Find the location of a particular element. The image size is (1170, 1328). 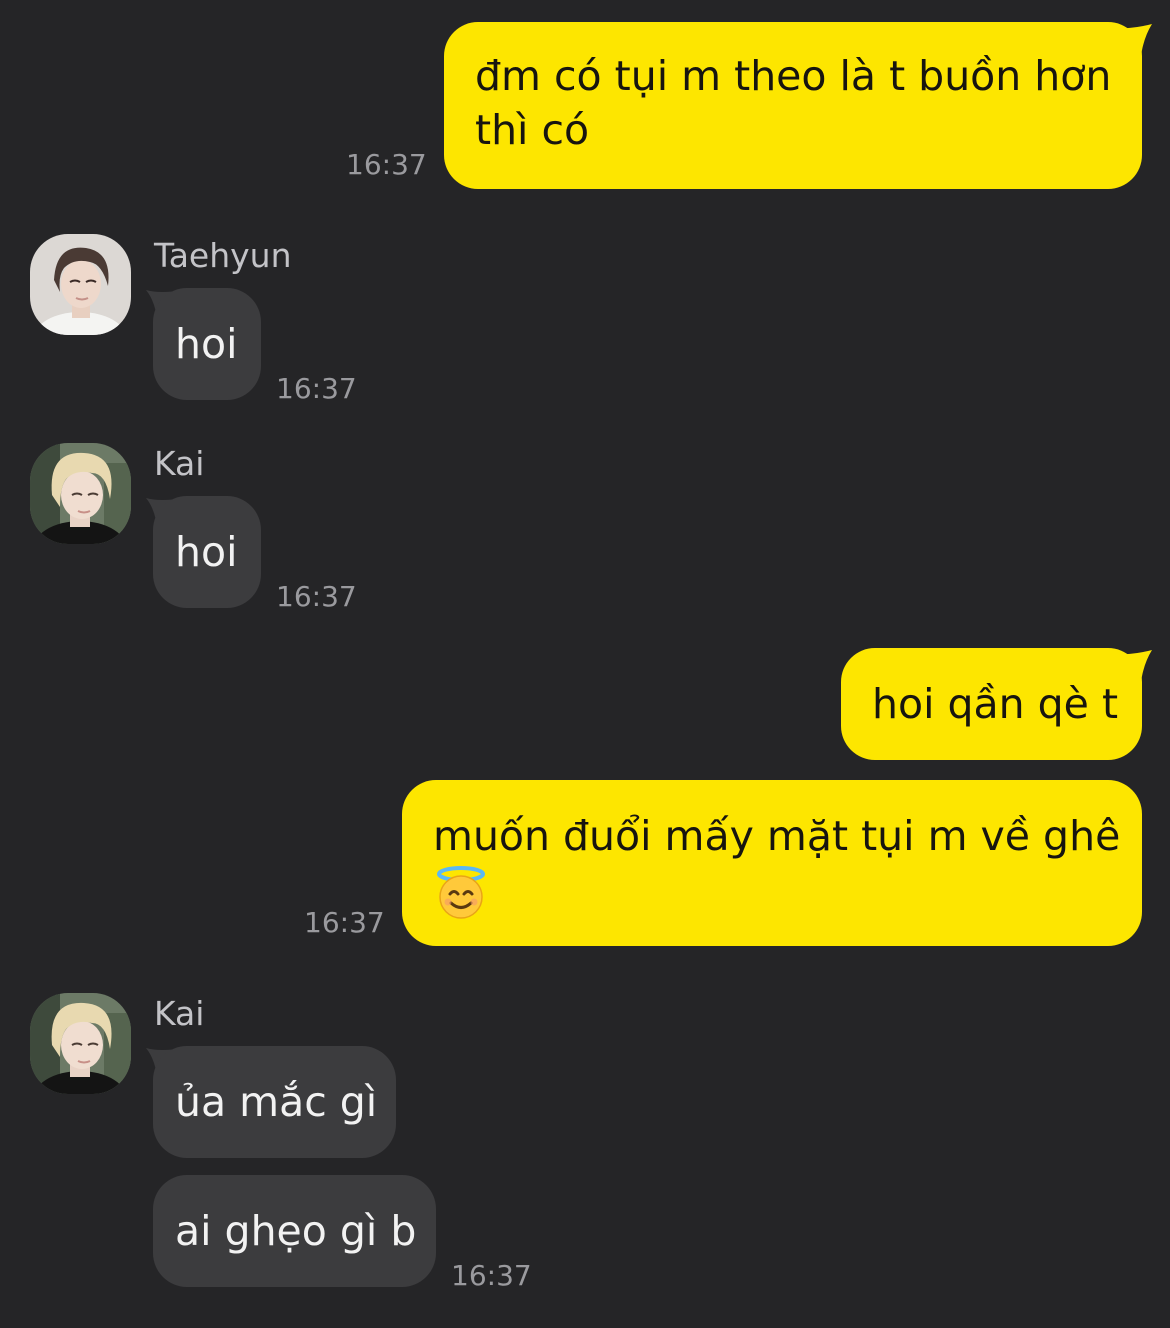

message-text-line: muốn đuổi mấy mặt tụi m về ghê is located at coordinates (777, 836).